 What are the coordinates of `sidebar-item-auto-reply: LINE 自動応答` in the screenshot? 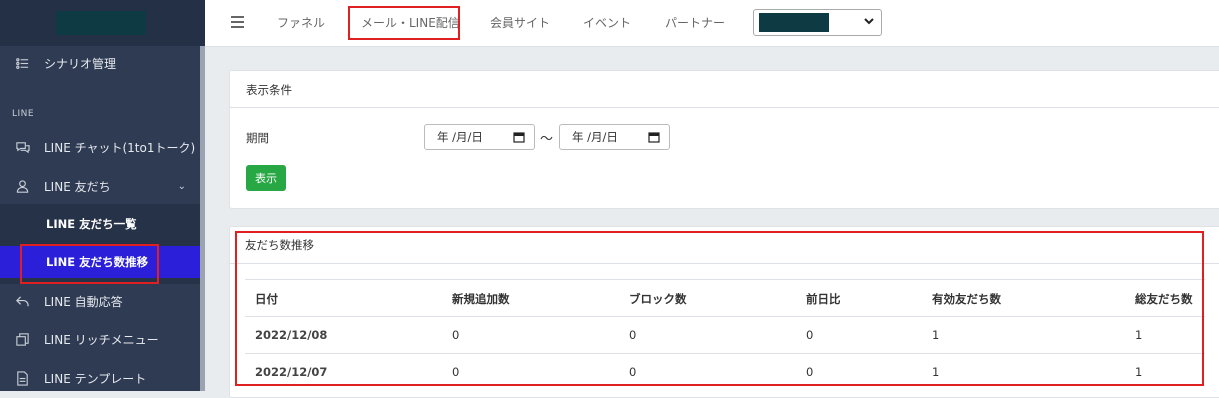 It's located at (100, 301).